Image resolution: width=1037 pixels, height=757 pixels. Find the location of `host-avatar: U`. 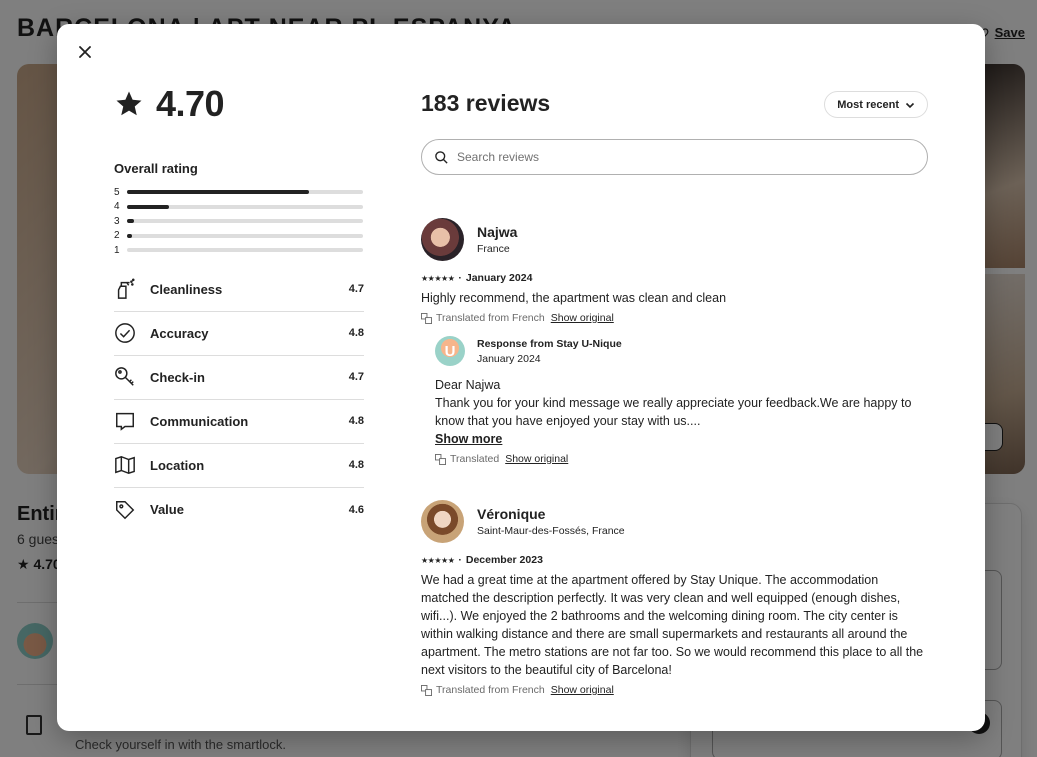

host-avatar: U is located at coordinates (450, 351).